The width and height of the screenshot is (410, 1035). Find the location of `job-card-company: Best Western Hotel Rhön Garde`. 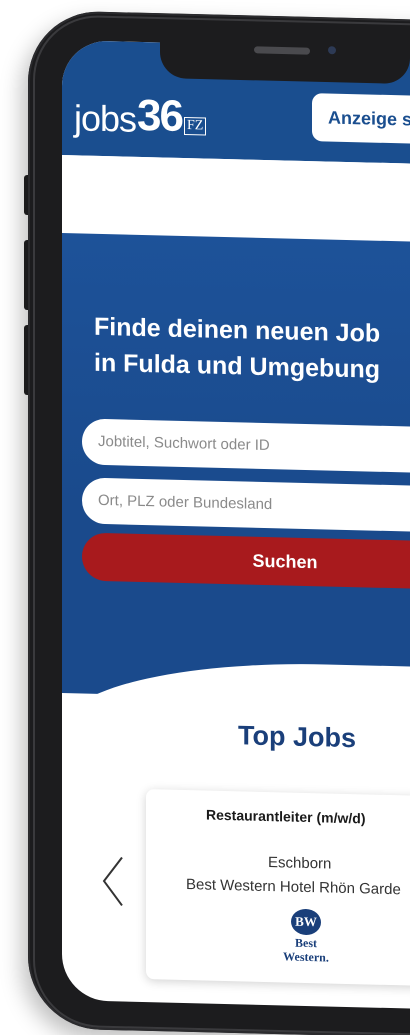

job-card-company: Best Western Hotel Rhön Garde is located at coordinates (293, 887).